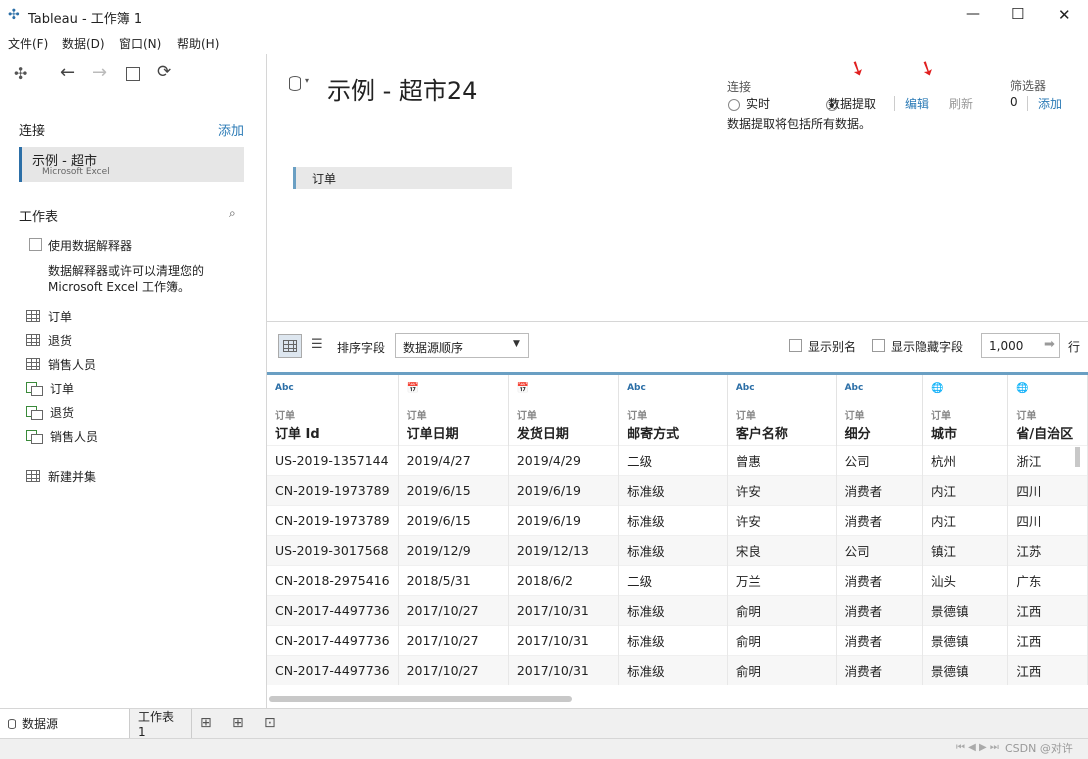 The width and height of the screenshot is (1088, 759). What do you see at coordinates (1077, 457) in the screenshot?
I see `vertical-scrollbar` at bounding box center [1077, 457].